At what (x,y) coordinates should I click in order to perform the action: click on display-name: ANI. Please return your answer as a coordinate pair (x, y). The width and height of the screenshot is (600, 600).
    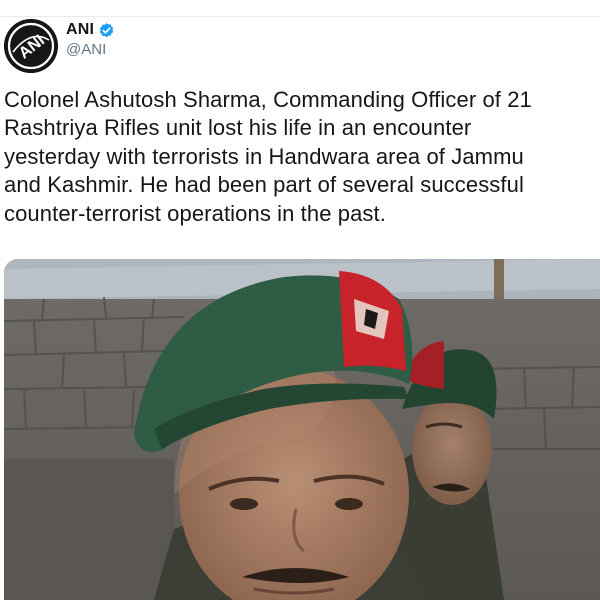
    Looking at the image, I should click on (80, 30).